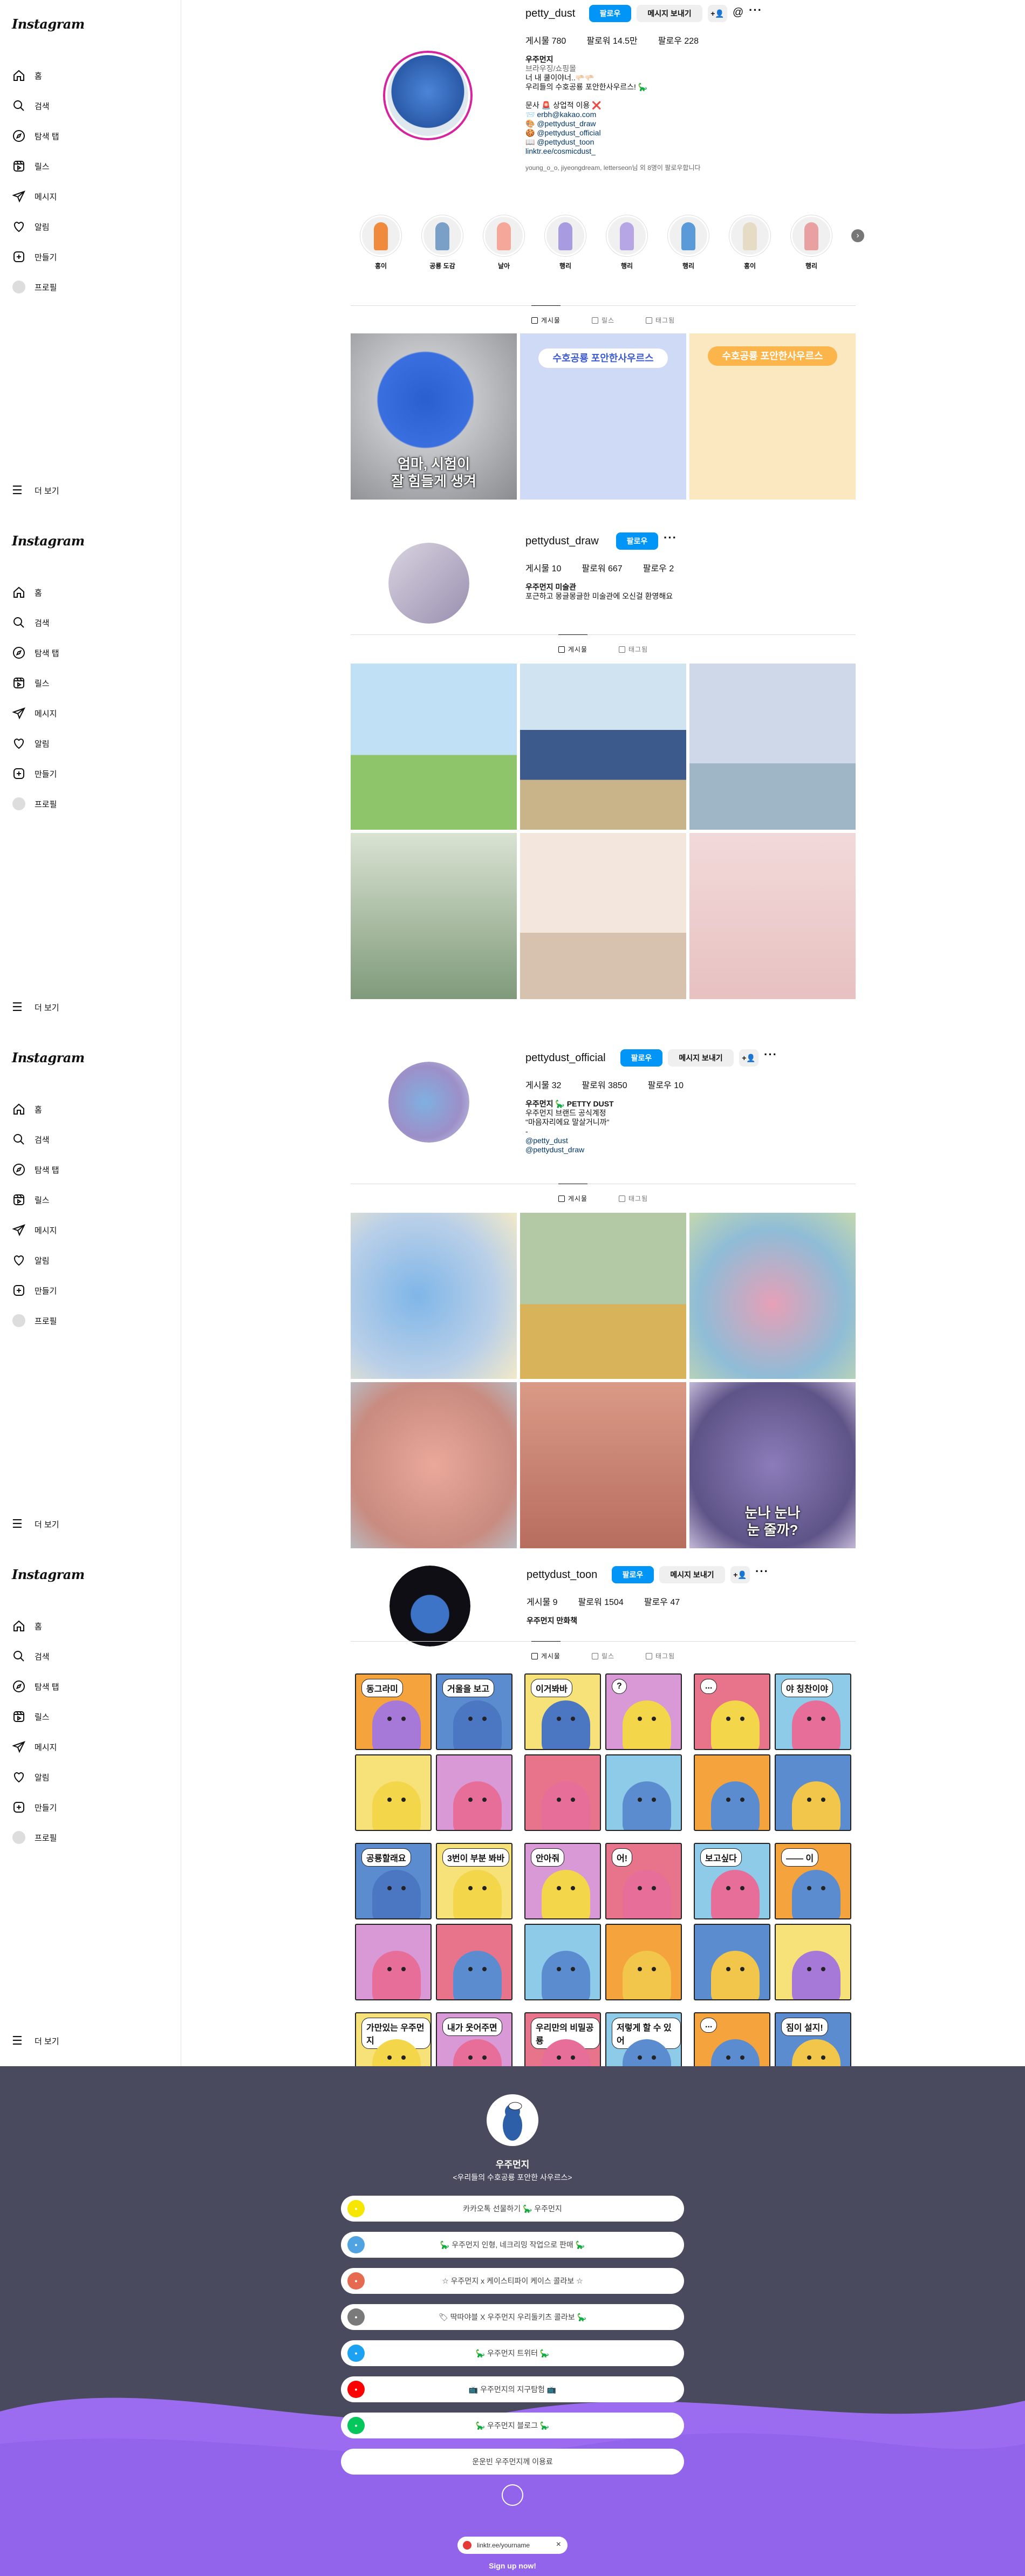 The image size is (1025, 2576). Describe the element at coordinates (442, 242) in the screenshot. I see `highlight-item: 공룡 도감` at that location.